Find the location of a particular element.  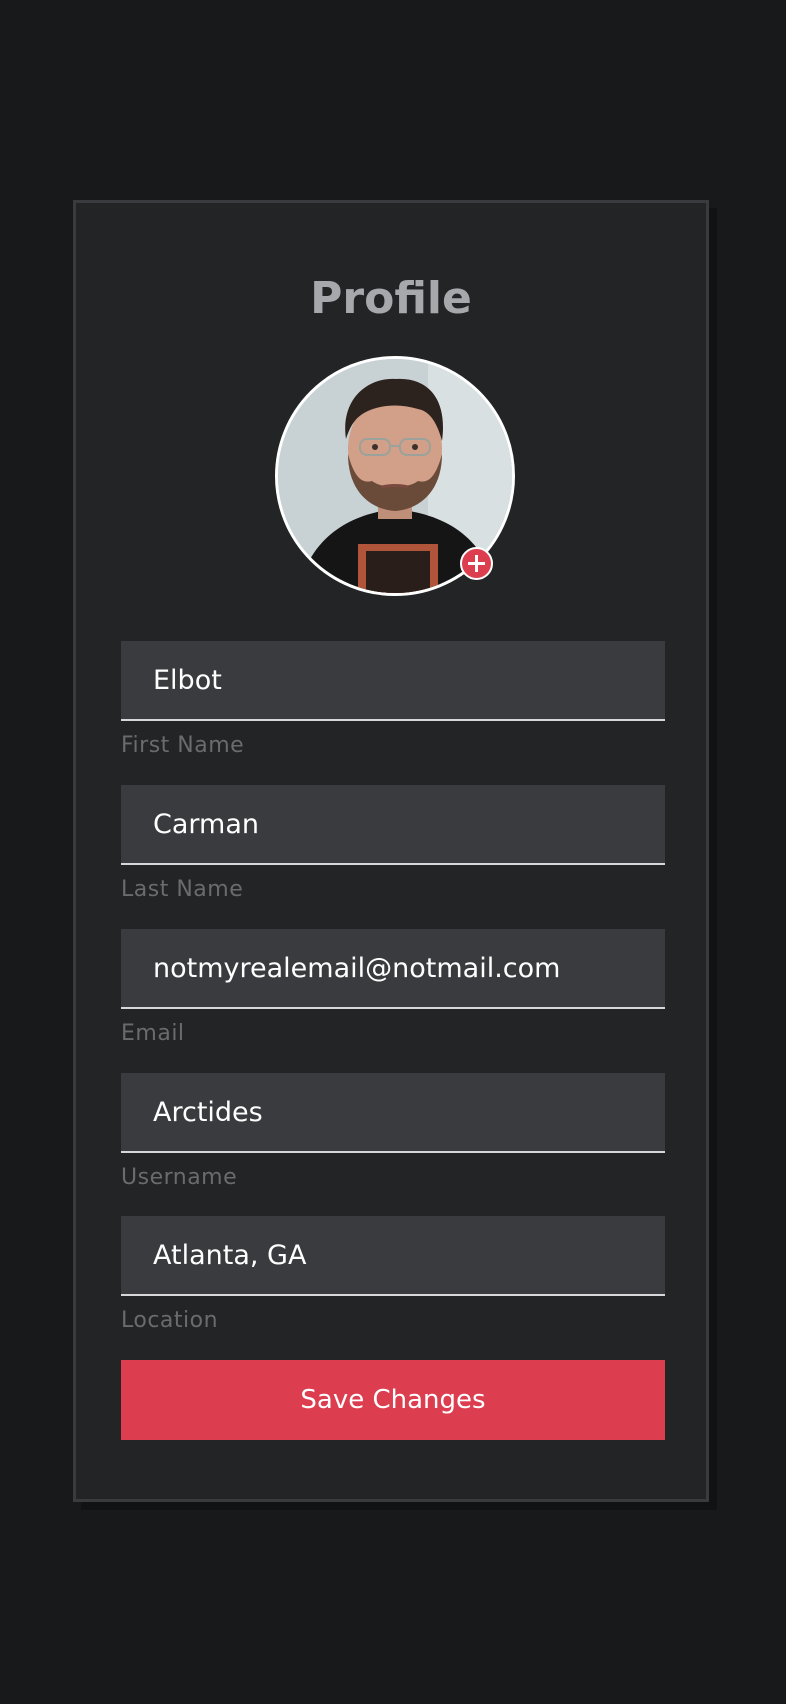

add-photo-icon is located at coordinates (476, 563).